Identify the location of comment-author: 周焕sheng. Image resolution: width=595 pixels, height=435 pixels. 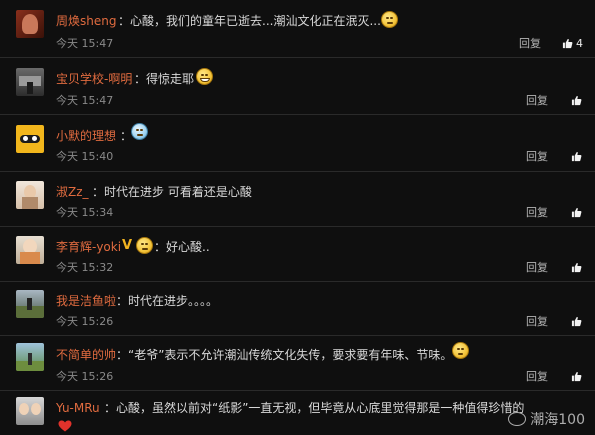
(86, 21).